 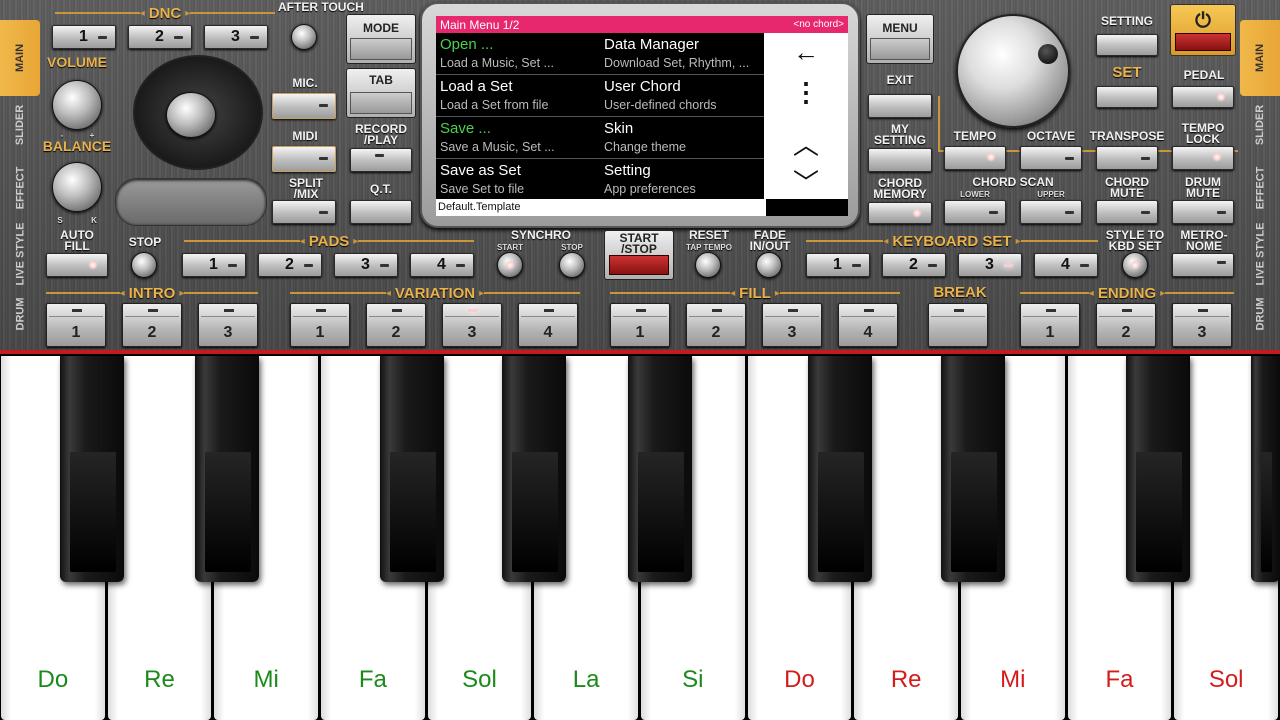 What do you see at coordinates (818, 24) in the screenshot?
I see `lcd-chord-indicator: <no chord>` at bounding box center [818, 24].